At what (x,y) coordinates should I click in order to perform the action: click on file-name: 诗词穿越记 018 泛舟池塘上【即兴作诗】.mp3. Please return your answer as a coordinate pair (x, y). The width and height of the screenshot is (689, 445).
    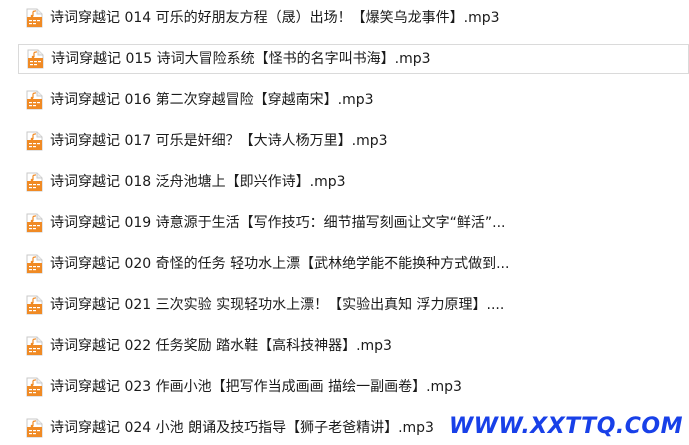
    Looking at the image, I should click on (198, 182).